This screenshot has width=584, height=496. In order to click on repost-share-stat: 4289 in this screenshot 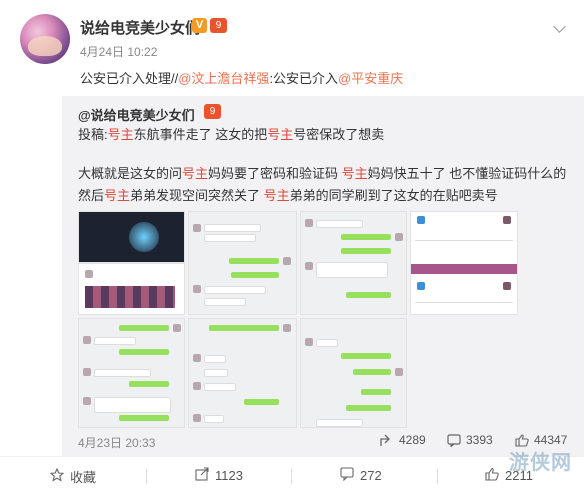, I will do `click(403, 440)`.